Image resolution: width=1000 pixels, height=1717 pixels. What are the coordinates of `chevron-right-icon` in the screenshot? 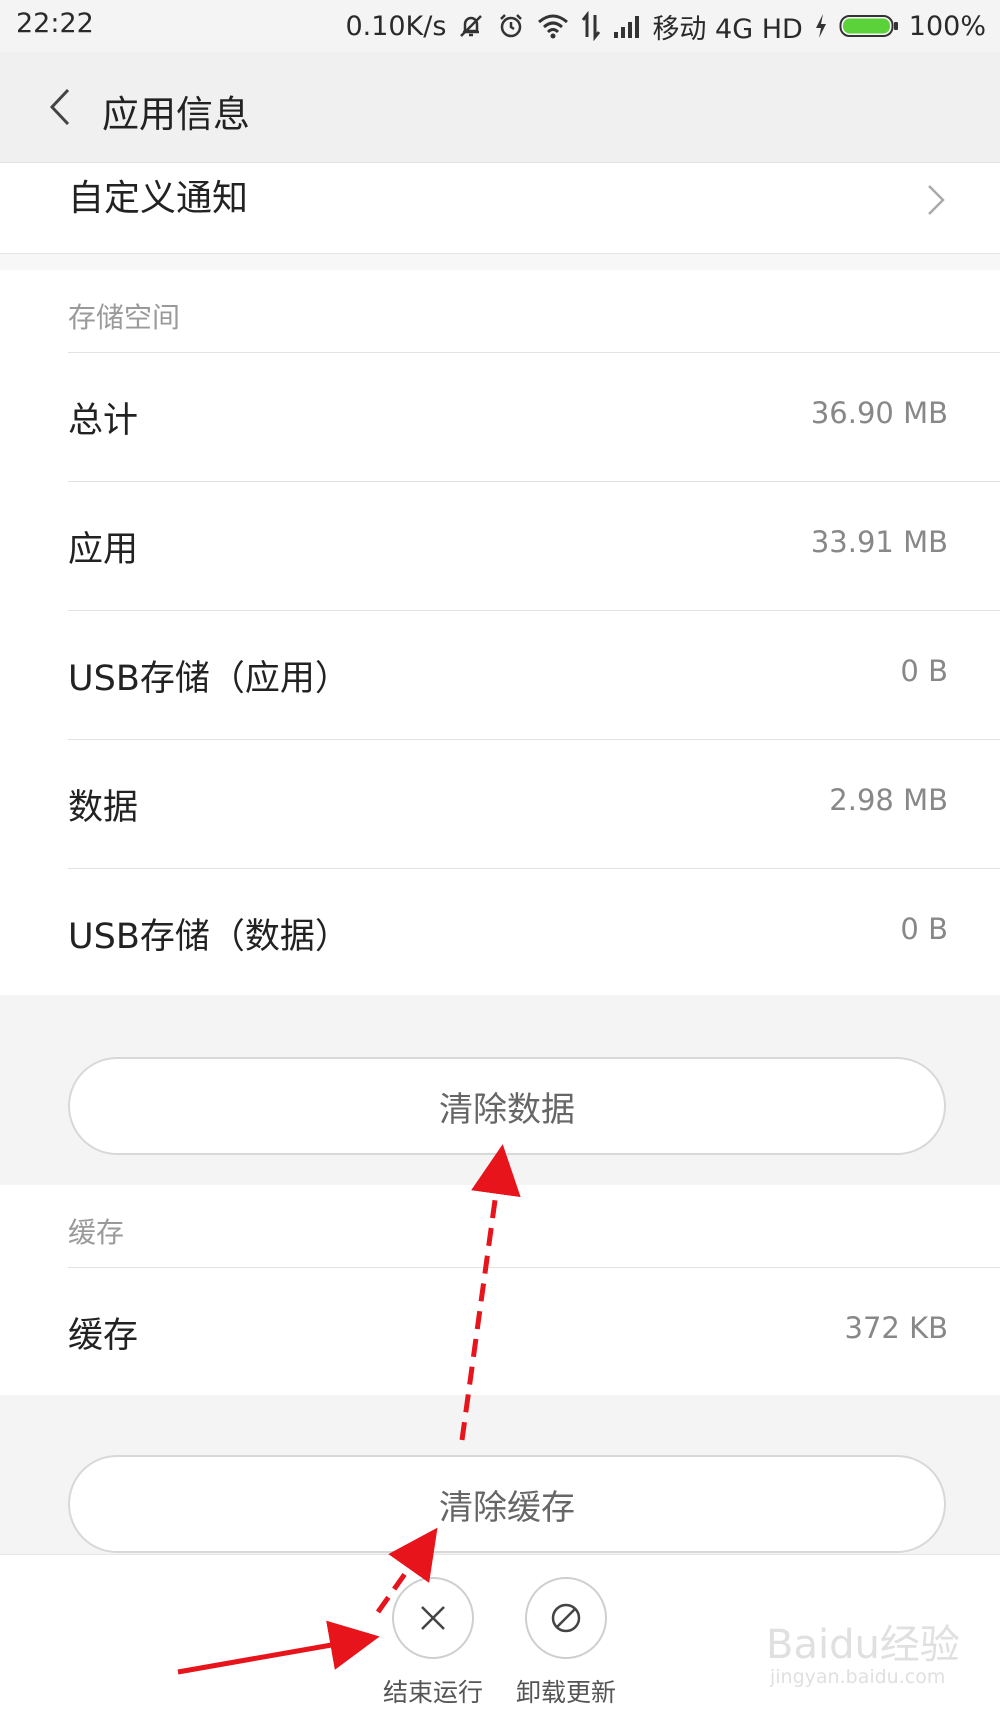 It's located at (936, 200).